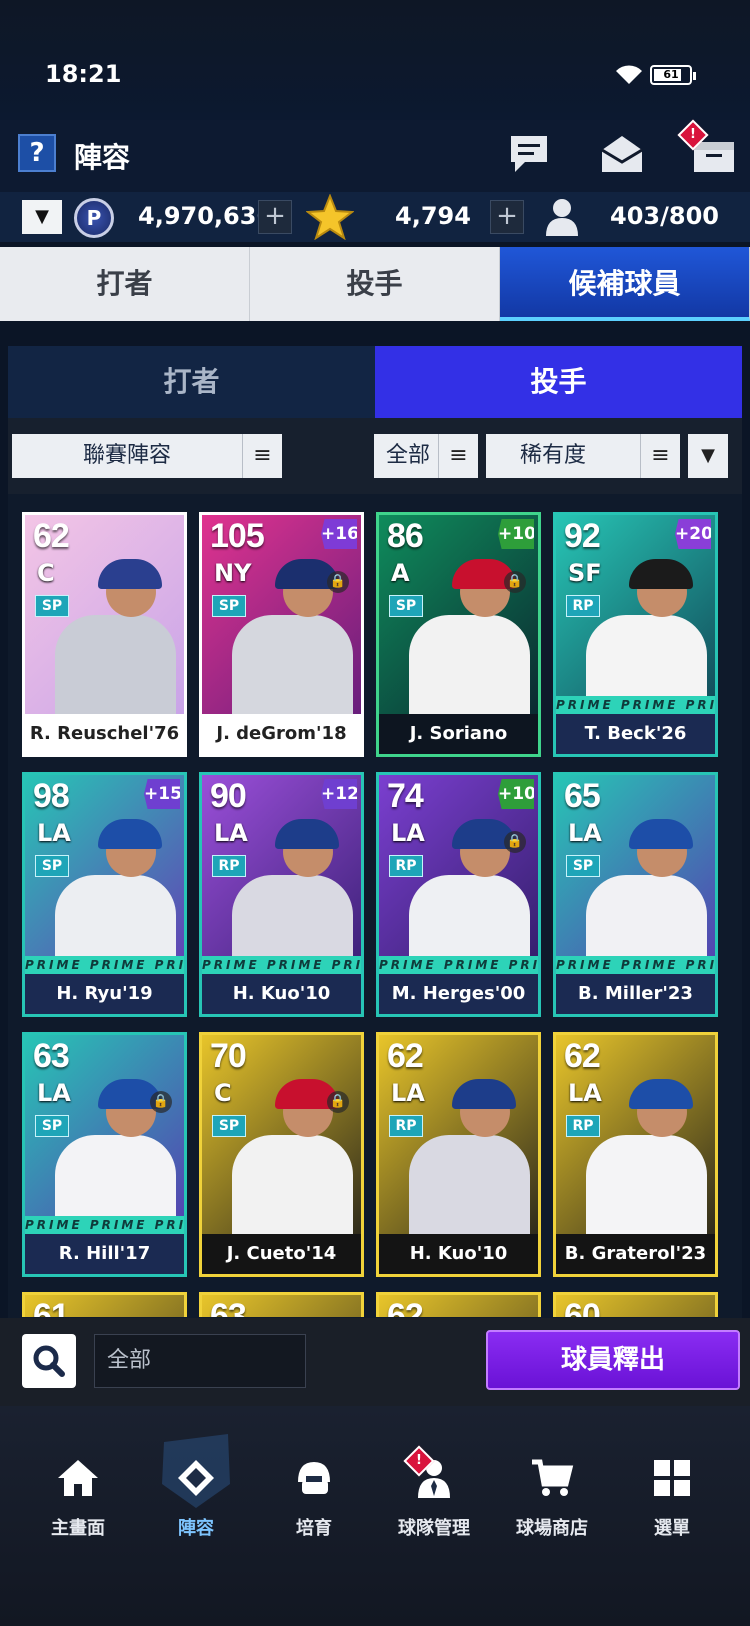 The height and width of the screenshot is (1626, 750). Describe the element at coordinates (708, 456) in the screenshot. I see `sort-order-dropdown: ▼` at that location.